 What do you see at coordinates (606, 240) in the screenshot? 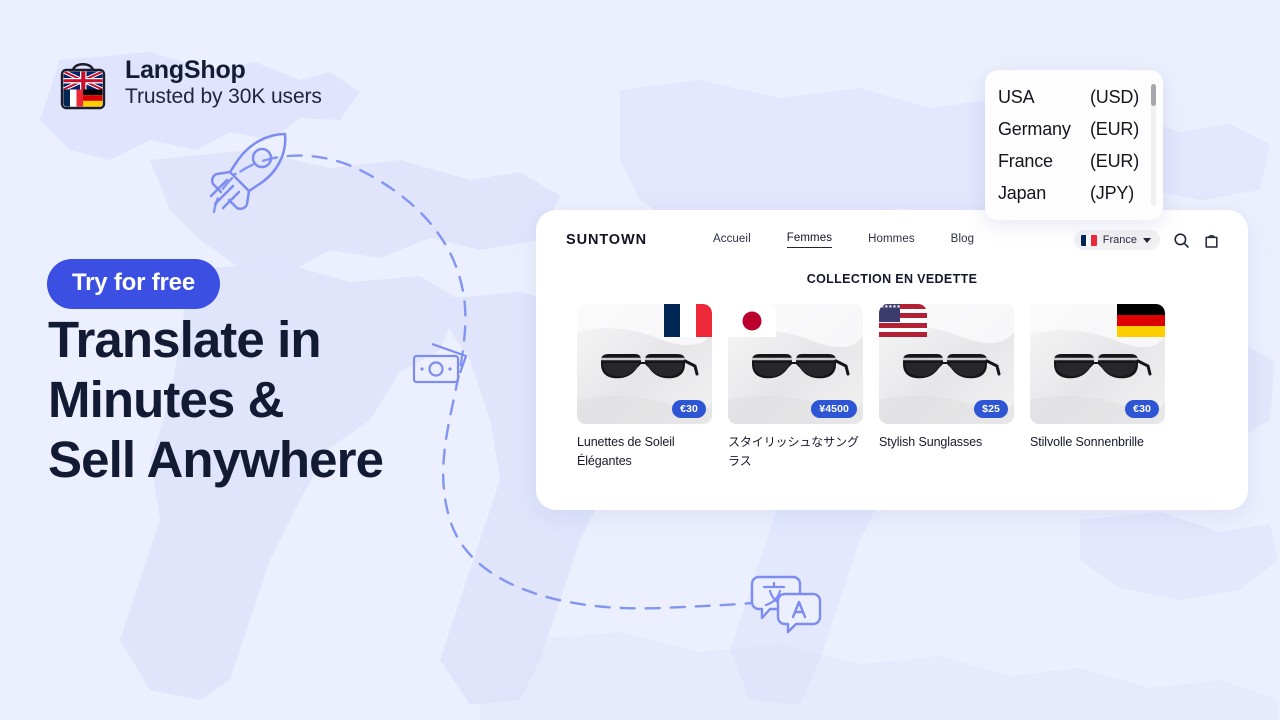
I see `store-brand-logo: SUNTOWN` at bounding box center [606, 240].